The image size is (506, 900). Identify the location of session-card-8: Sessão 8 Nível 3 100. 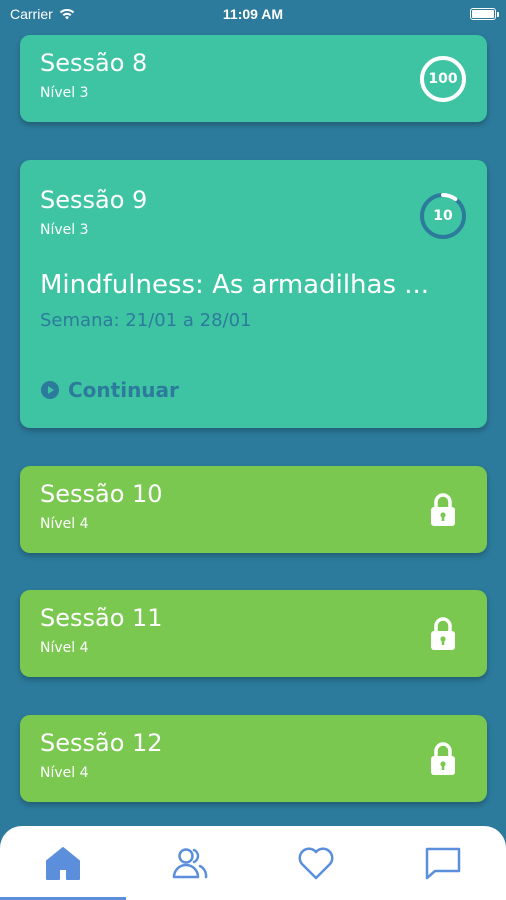
(253, 78).